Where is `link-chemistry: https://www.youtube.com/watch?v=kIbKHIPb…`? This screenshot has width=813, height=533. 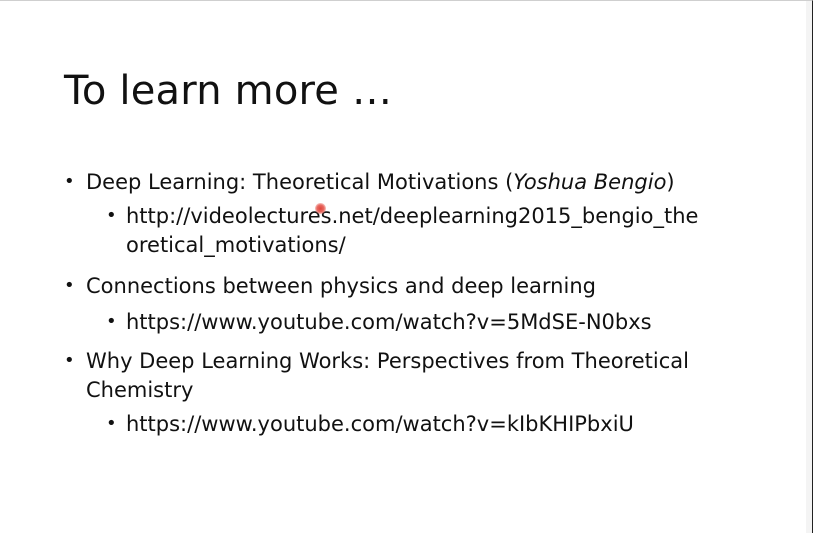 link-chemistry: https://www.youtube.com/watch?v=kIbKHIPb… is located at coordinates (380, 424).